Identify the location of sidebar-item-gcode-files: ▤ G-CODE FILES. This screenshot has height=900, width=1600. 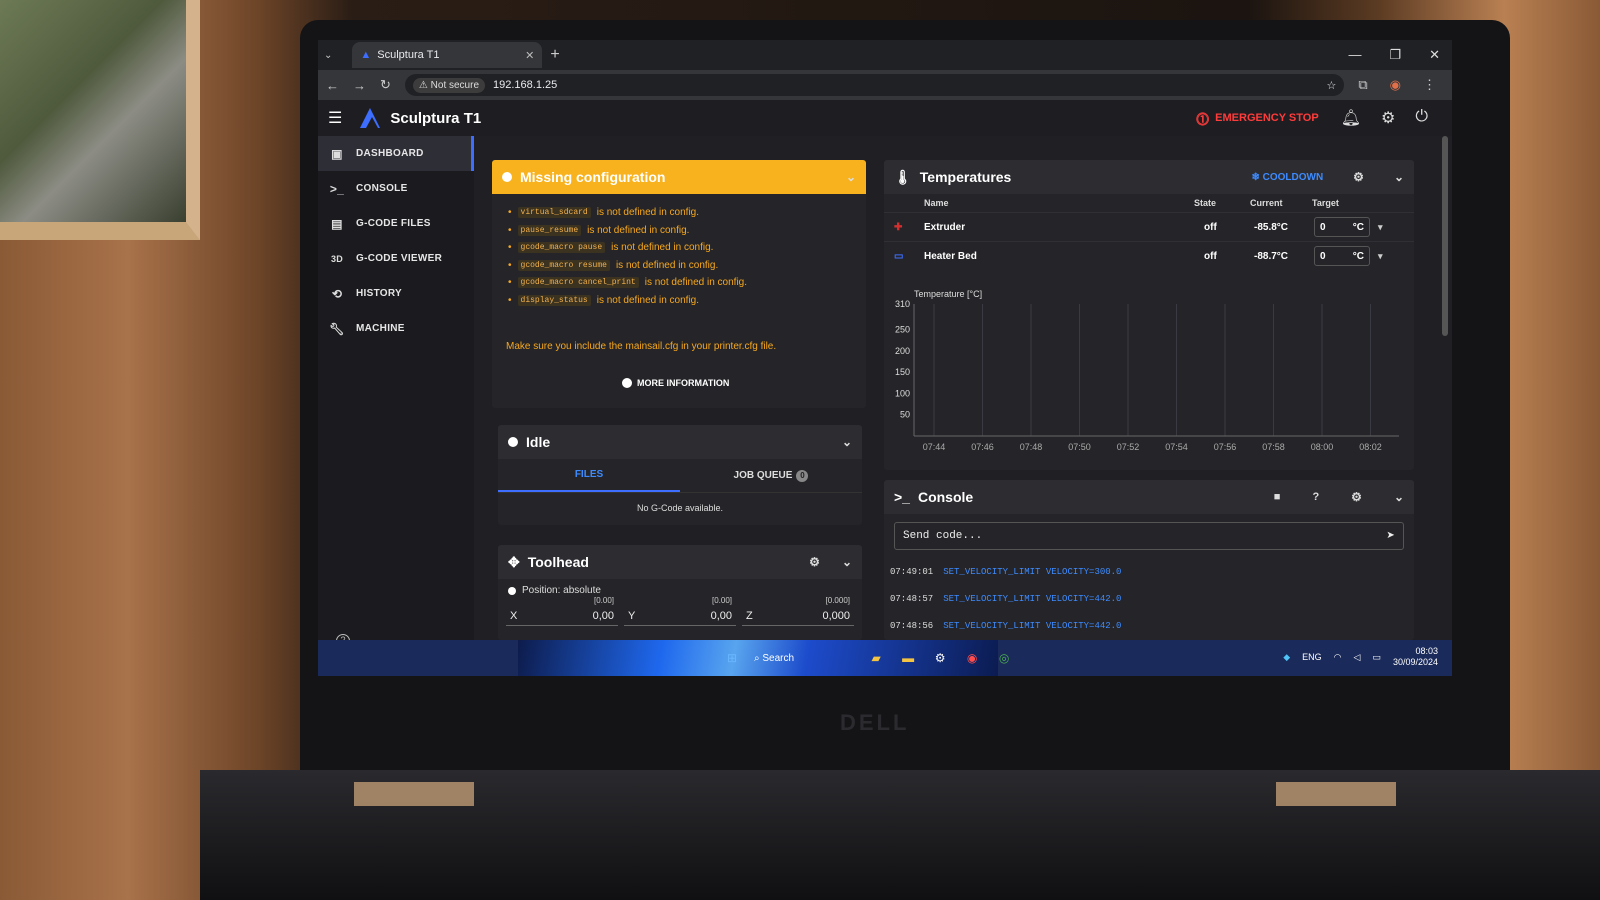
(396, 223).